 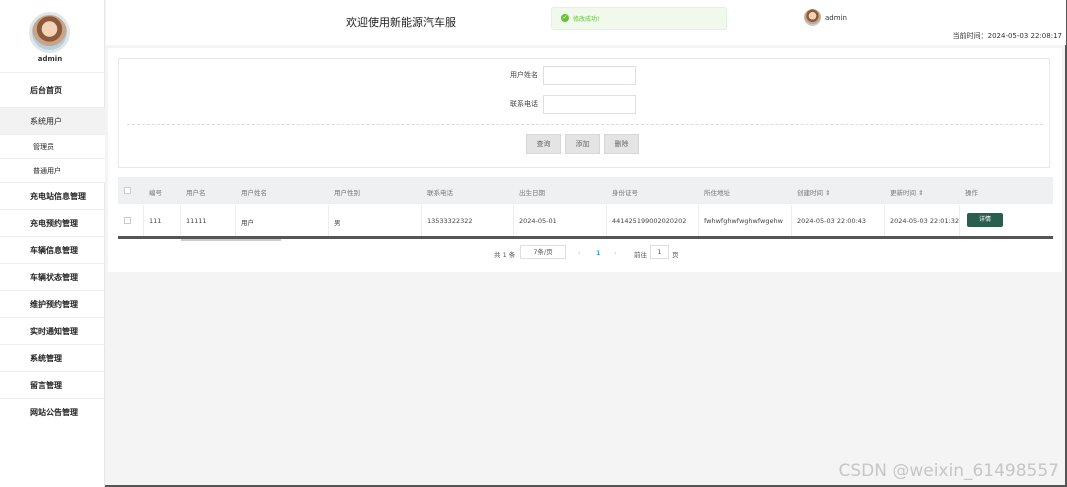 What do you see at coordinates (254, 193) in the screenshot?
I see `col-realname: 用户姓名` at bounding box center [254, 193].